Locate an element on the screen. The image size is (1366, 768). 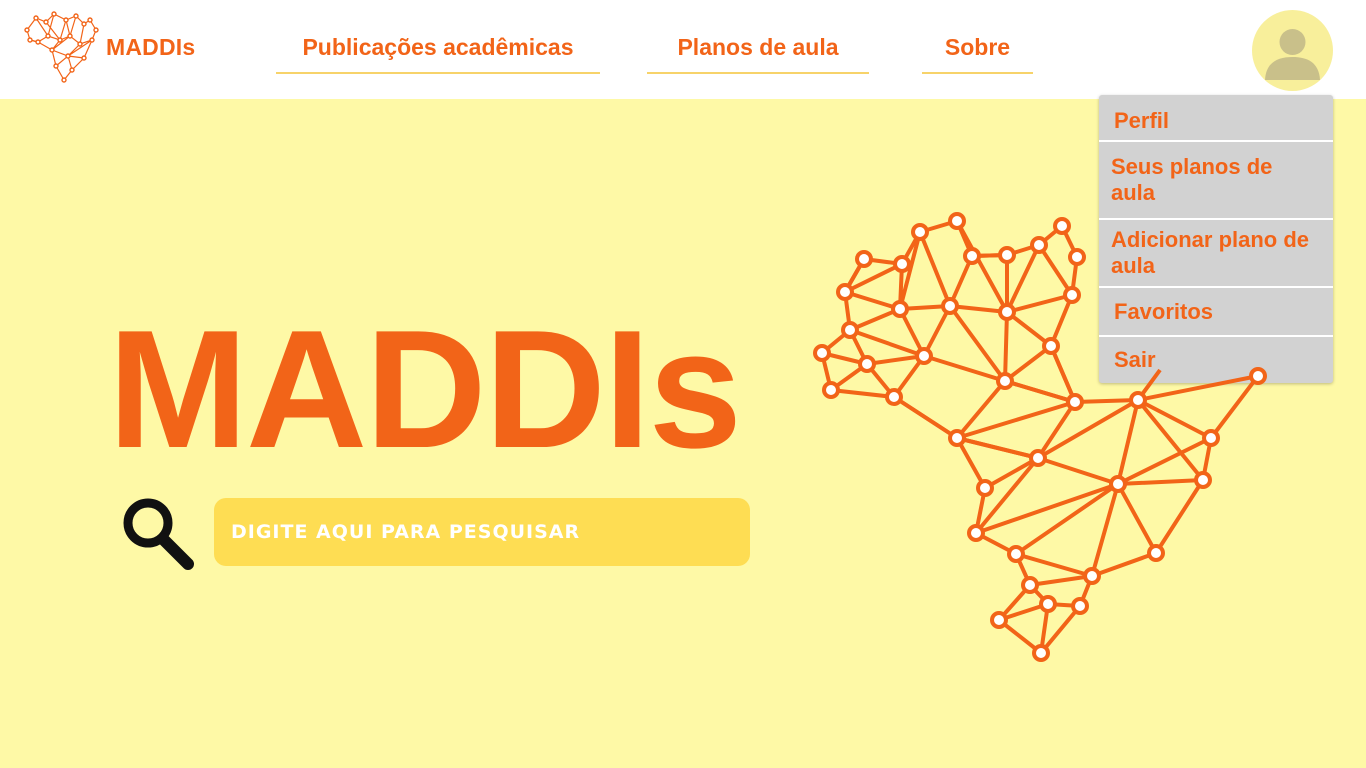
menu-item-perfil: Perfil is located at coordinates (1216, 118).